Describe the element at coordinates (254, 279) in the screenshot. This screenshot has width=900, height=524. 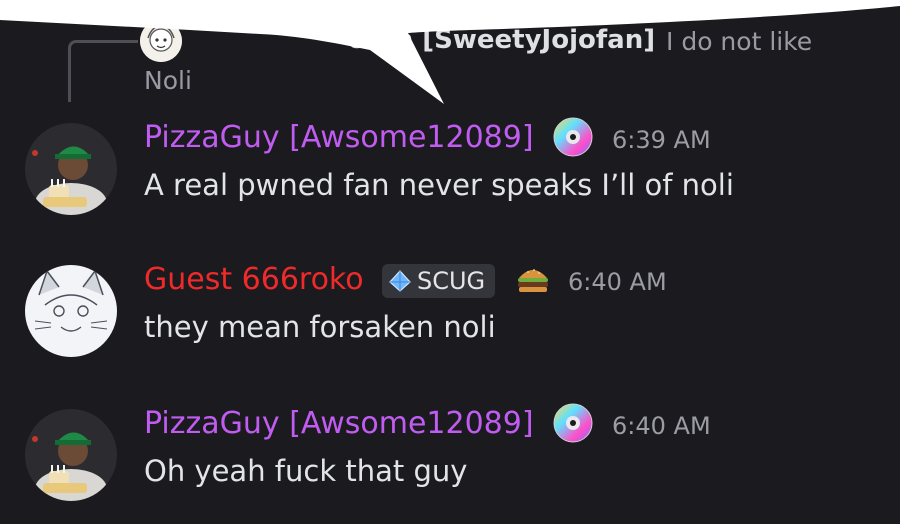
I see `author-name: Guest 666roko` at that location.